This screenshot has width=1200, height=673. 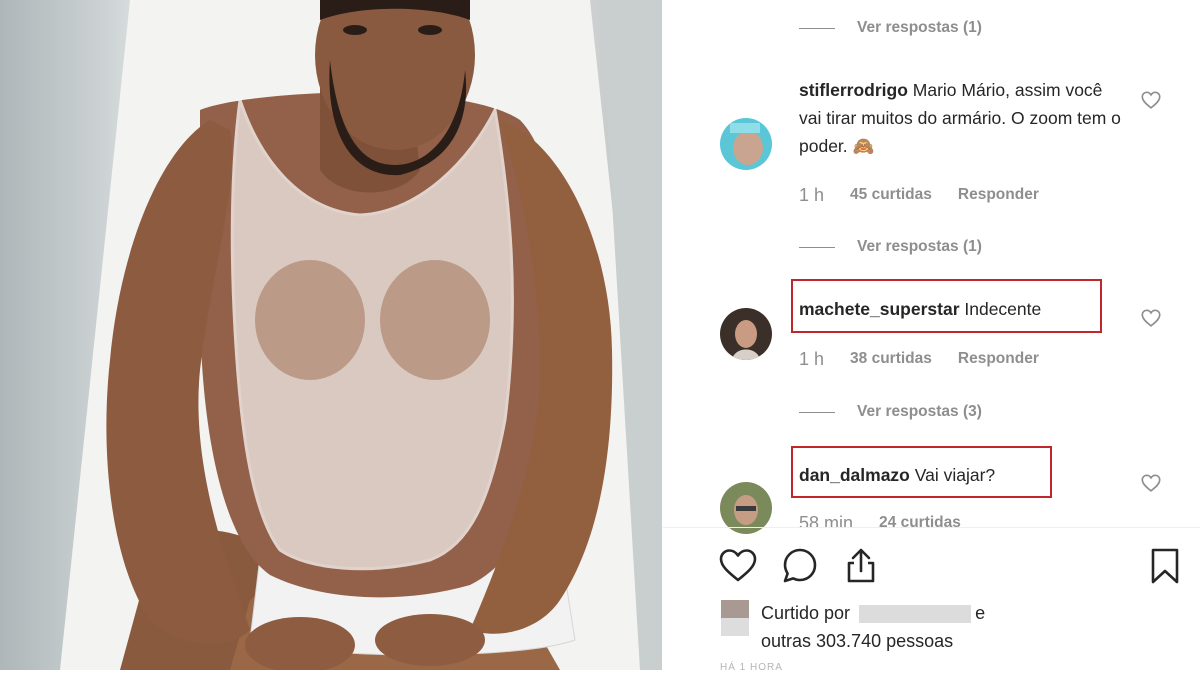 I want to click on comment-body: Vai viajar?, so click(x=955, y=475).